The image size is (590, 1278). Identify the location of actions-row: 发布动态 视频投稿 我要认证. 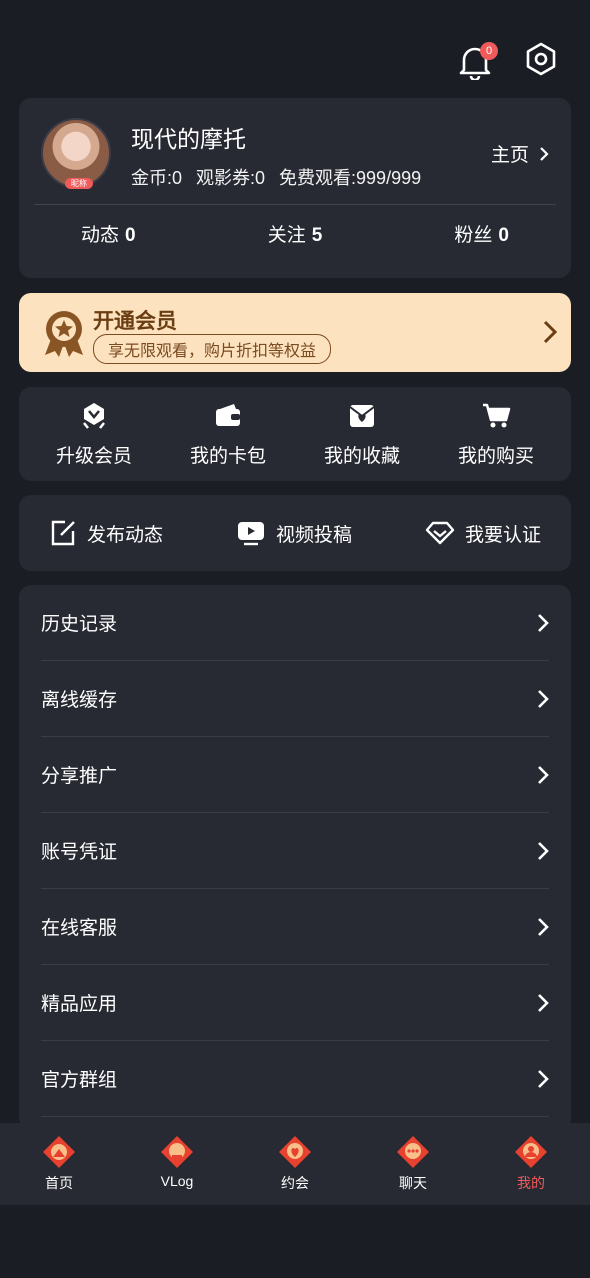
(295, 533).